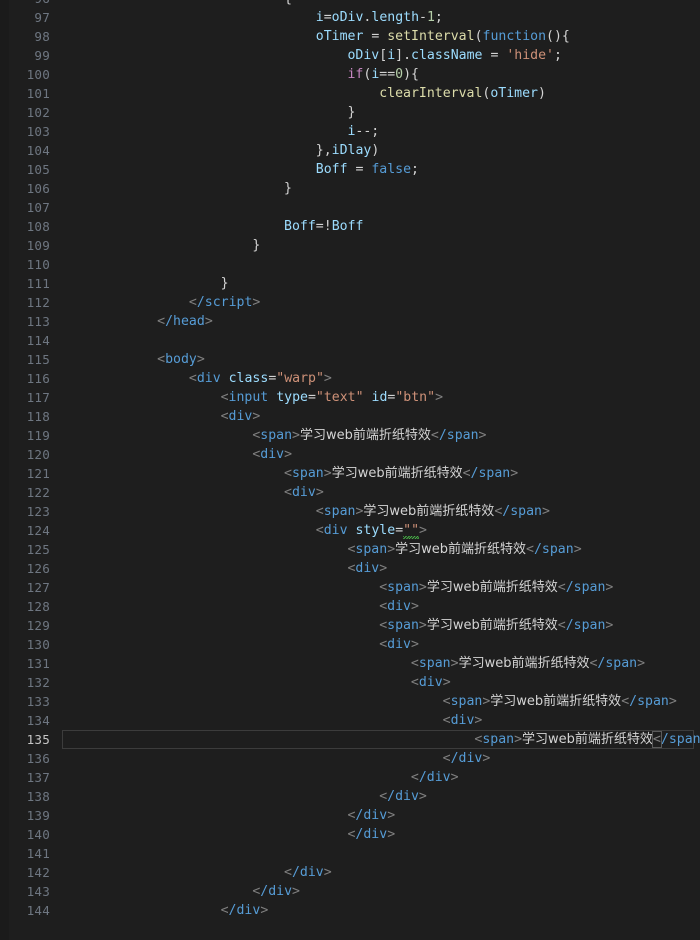 This screenshot has height=940, width=700. Describe the element at coordinates (350, 340) in the screenshot. I see `code-line: 114` at that location.